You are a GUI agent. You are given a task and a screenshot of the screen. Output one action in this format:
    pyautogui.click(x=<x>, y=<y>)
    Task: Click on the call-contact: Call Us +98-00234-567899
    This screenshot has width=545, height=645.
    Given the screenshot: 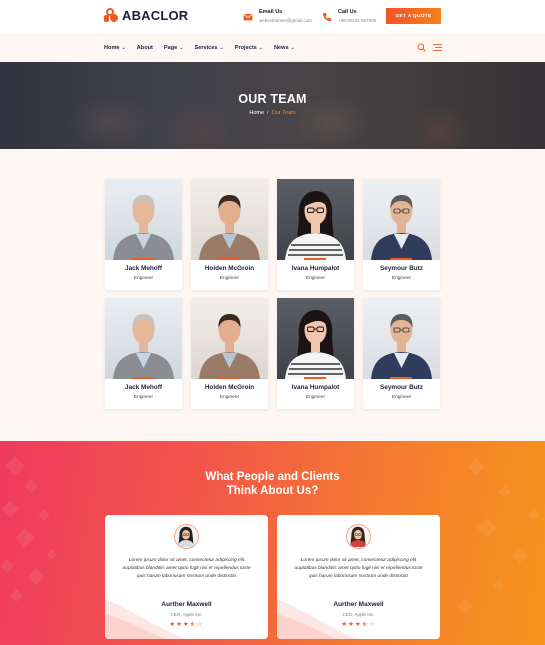 What is the action you would take?
    pyautogui.click(x=349, y=17)
    